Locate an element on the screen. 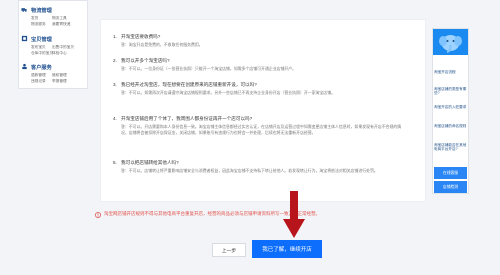 This screenshot has height=275, width=500. shop-check-button: 店铺检测 is located at coordinates (450, 187).